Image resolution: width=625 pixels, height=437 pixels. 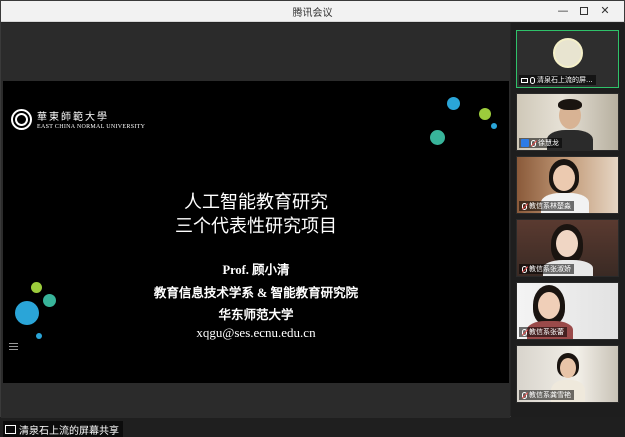 I want to click on participant-avatar, so click(x=568, y=53).